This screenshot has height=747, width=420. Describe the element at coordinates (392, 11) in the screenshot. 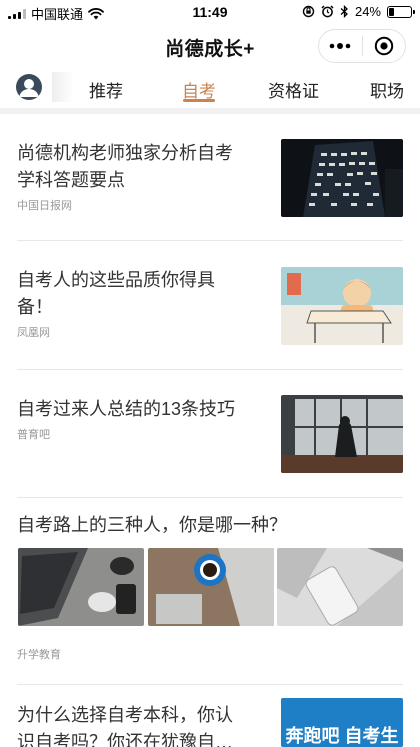

I see `battery-level` at that location.